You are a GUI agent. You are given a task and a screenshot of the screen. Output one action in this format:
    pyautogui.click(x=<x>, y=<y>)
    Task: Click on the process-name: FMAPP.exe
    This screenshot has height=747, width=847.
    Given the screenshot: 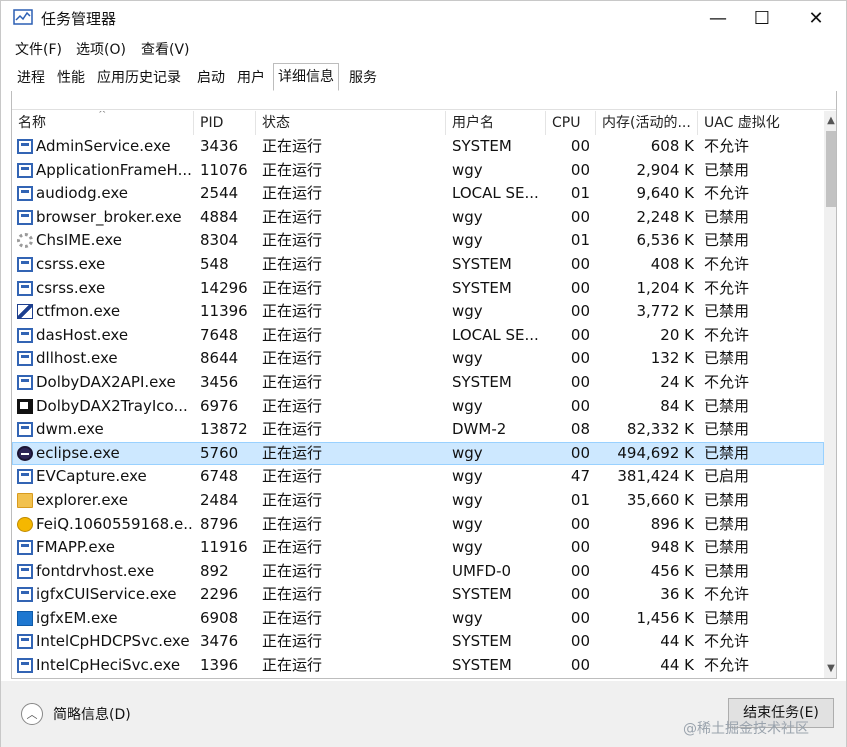 What is the action you would take?
    pyautogui.click(x=75, y=547)
    